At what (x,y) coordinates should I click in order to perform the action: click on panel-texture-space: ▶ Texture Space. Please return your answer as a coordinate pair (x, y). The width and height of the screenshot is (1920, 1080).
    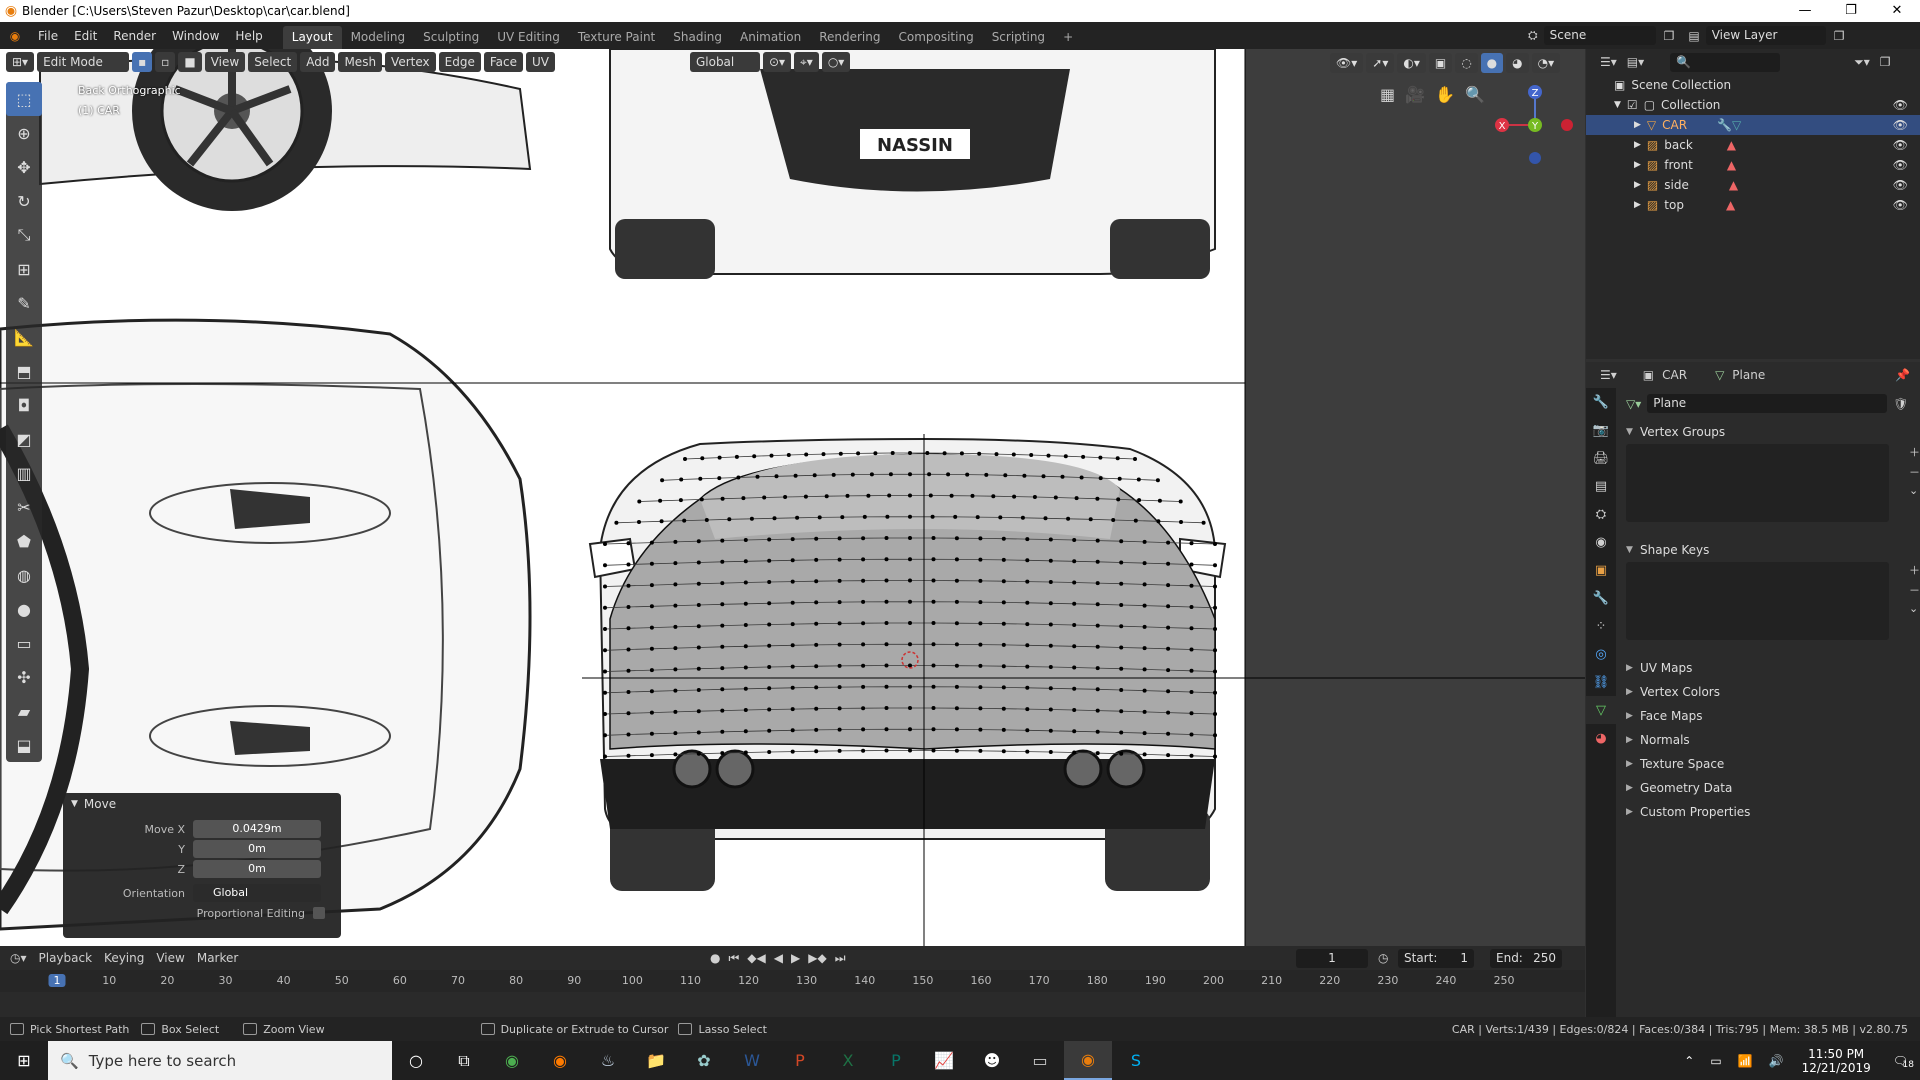
    Looking at the image, I should click on (1768, 764).